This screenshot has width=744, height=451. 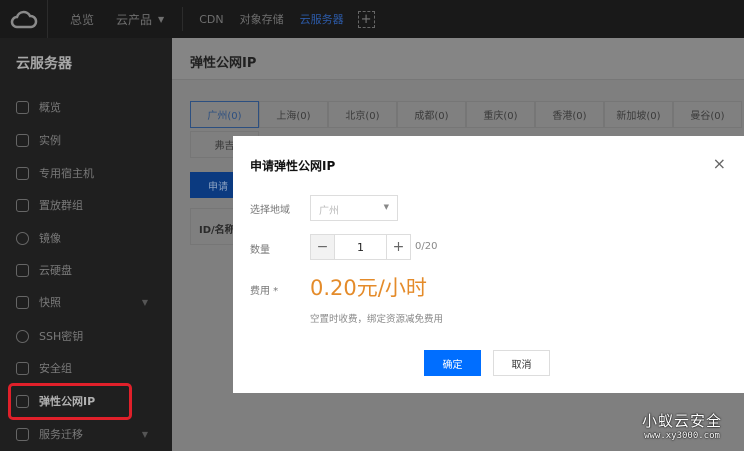 What do you see at coordinates (368, 288) in the screenshot?
I see `price: 0.20元/小时` at bounding box center [368, 288].